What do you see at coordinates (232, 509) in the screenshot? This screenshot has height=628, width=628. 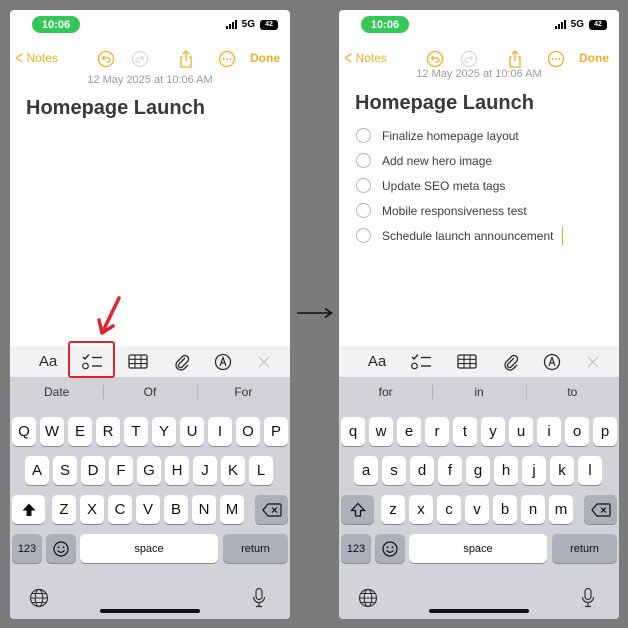 I see `key: M` at bounding box center [232, 509].